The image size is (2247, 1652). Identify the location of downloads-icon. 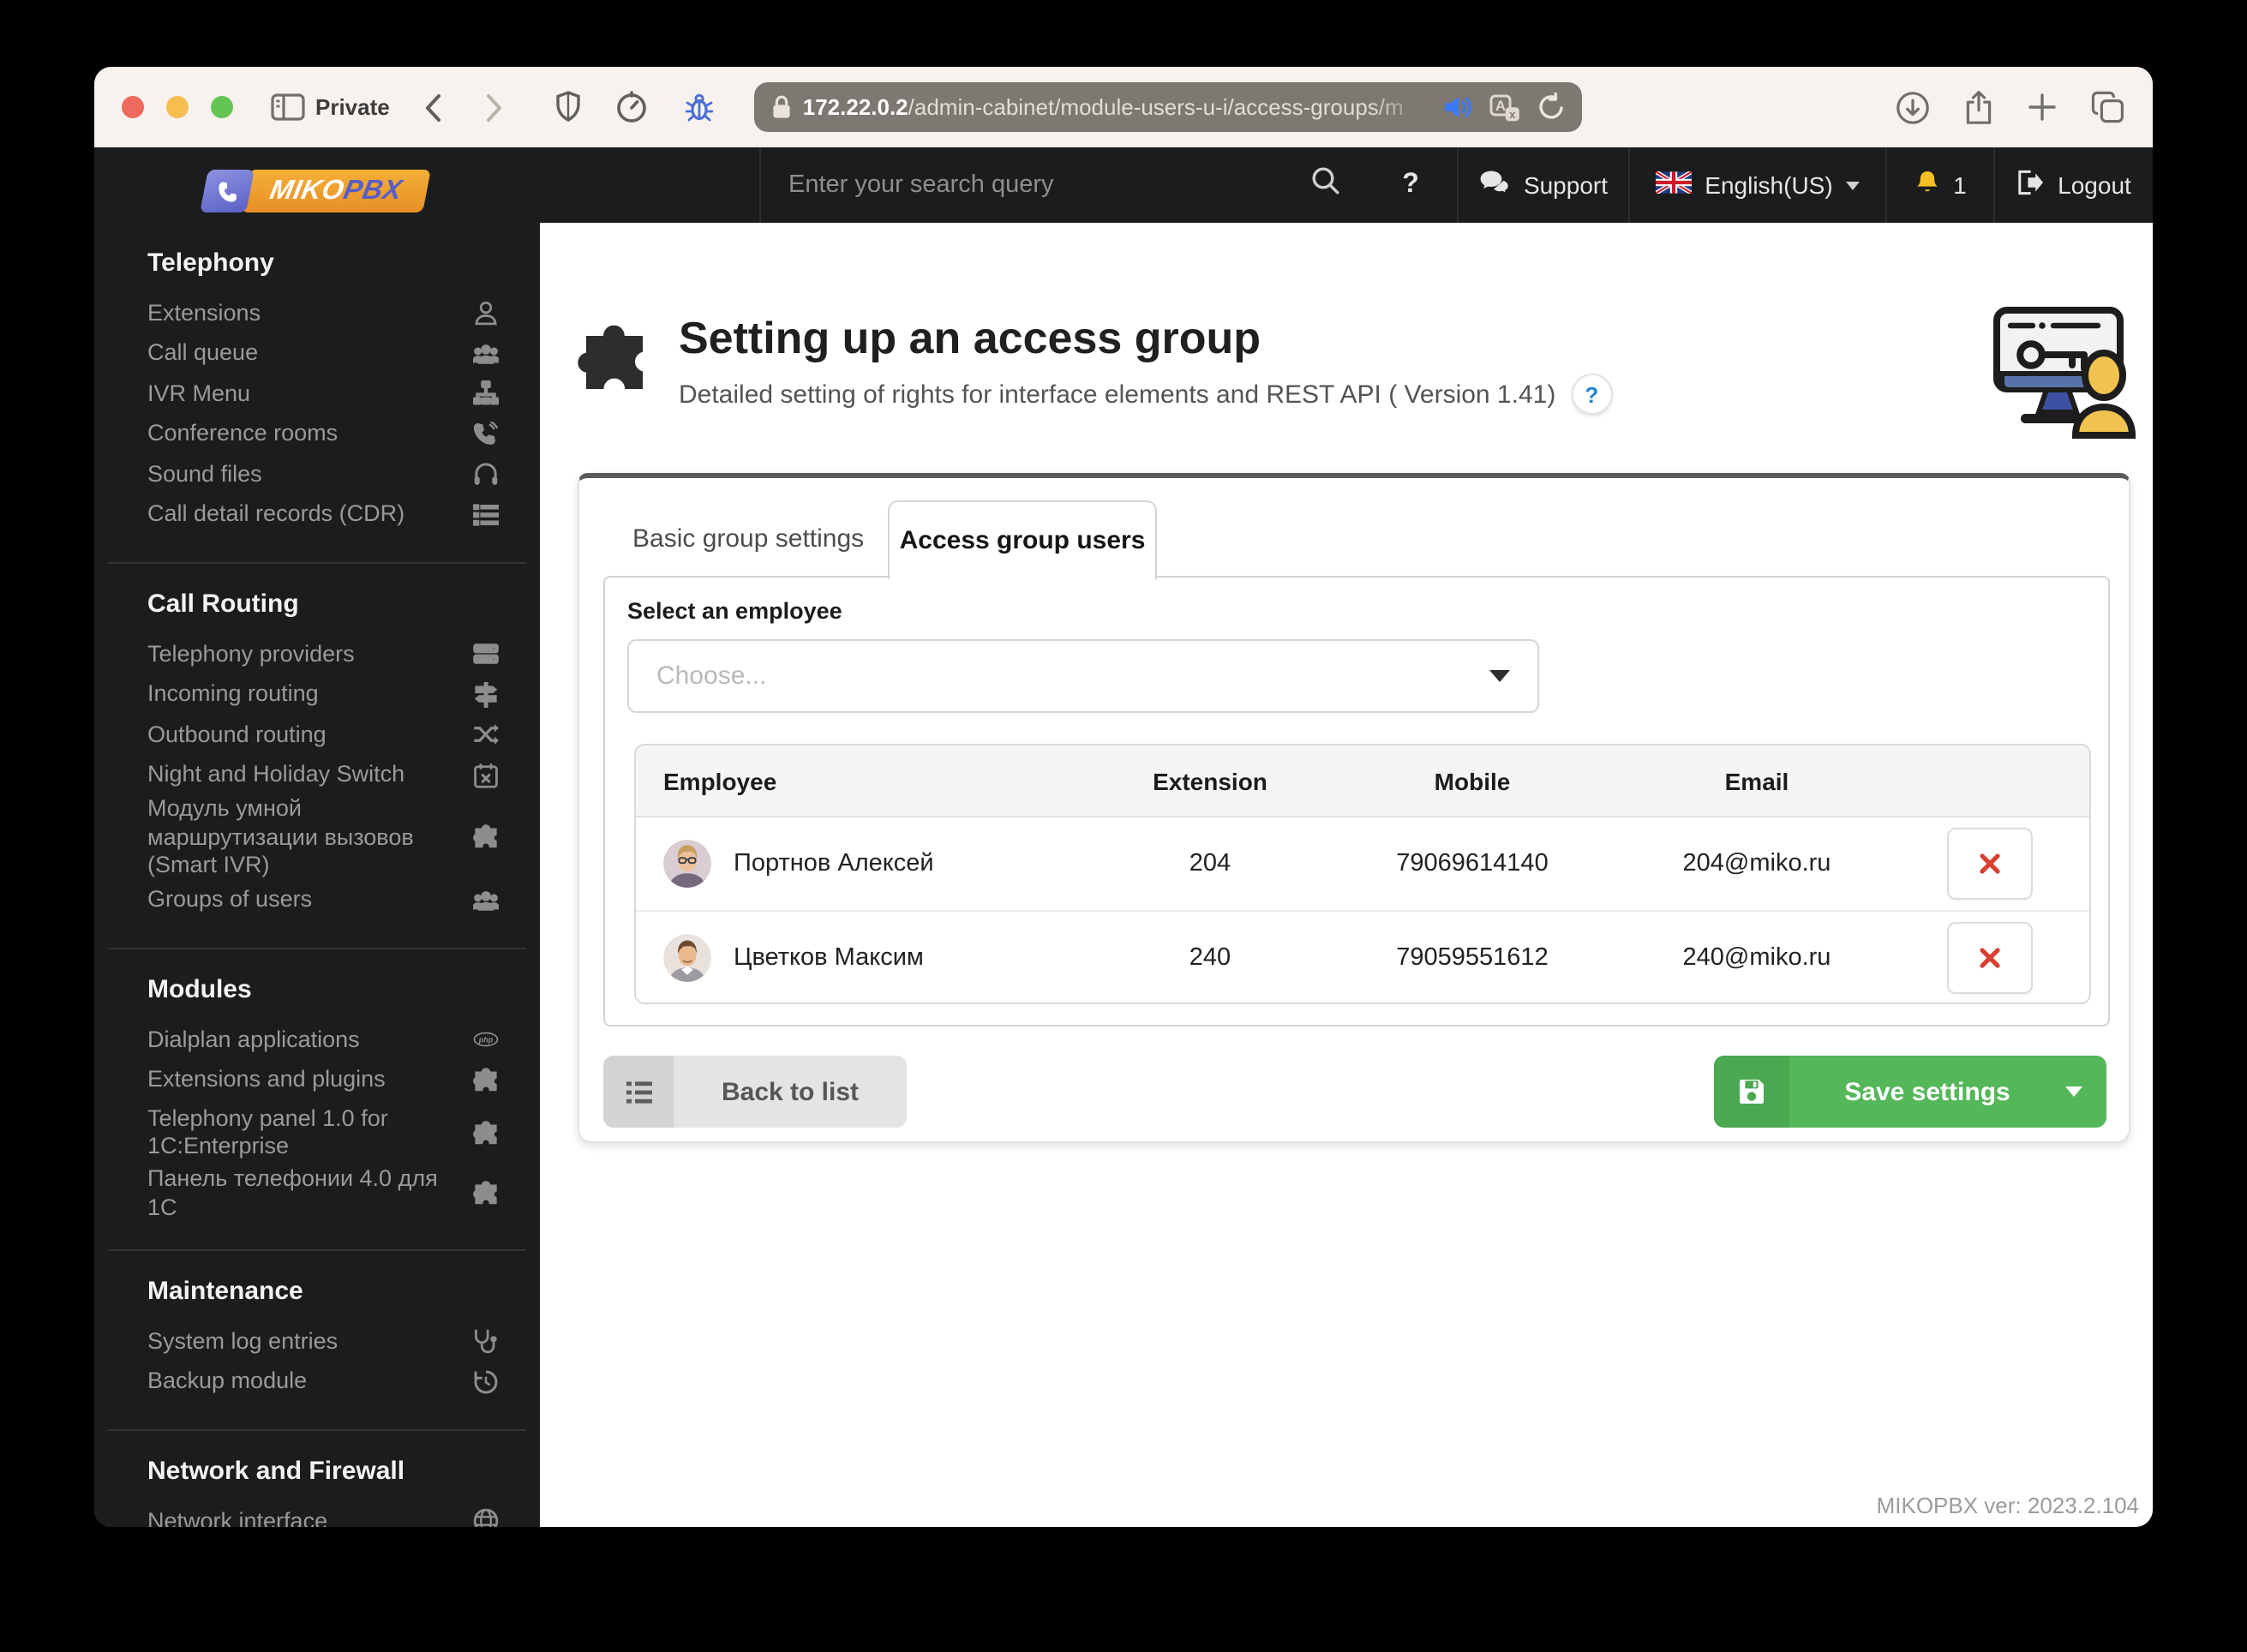
(1913, 107).